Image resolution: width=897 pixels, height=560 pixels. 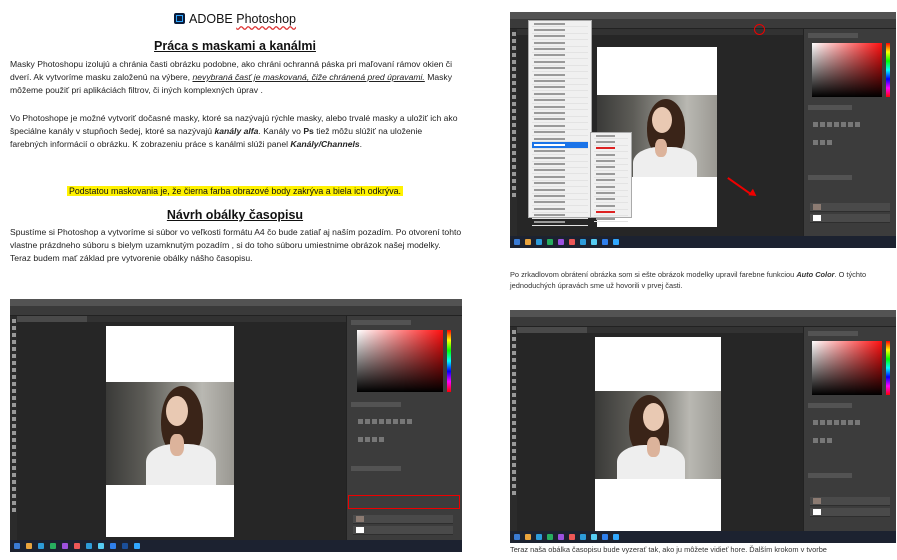 What do you see at coordinates (560, 123) in the screenshot?
I see `image-menu` at bounding box center [560, 123].